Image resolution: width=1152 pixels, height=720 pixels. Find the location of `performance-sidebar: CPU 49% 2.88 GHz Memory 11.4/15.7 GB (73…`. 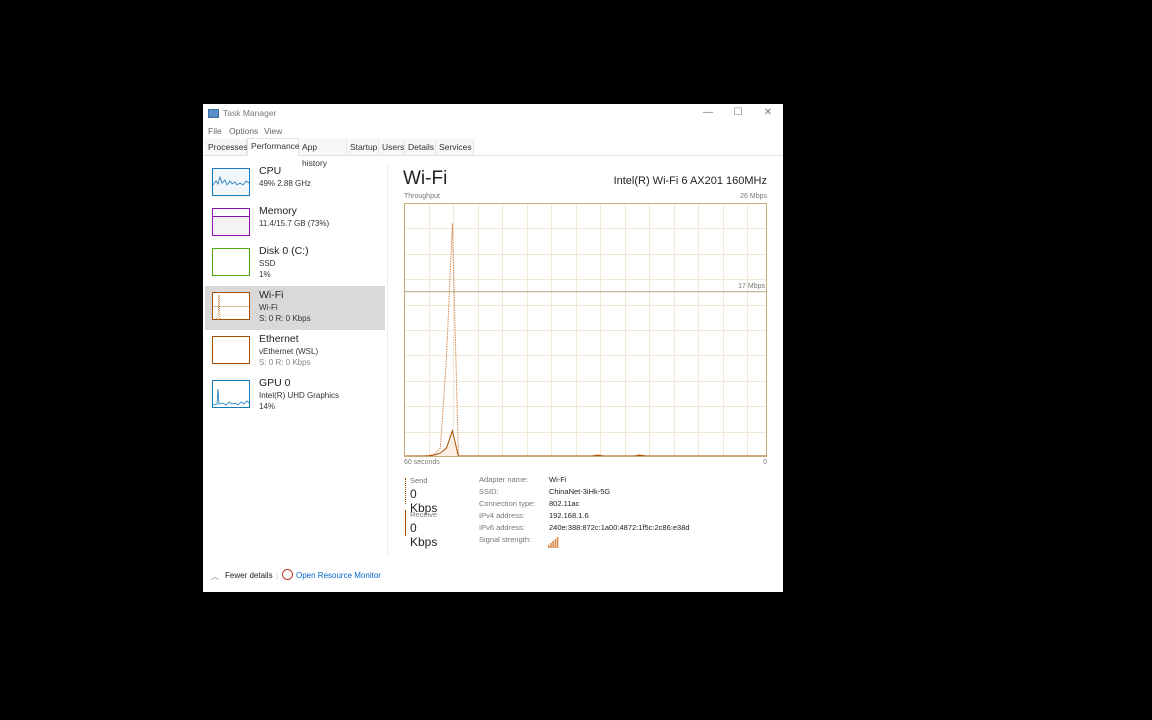

performance-sidebar: CPU 49% 2.88 GHz Memory 11.4/15.7 GB (73… is located at coordinates (295, 360).